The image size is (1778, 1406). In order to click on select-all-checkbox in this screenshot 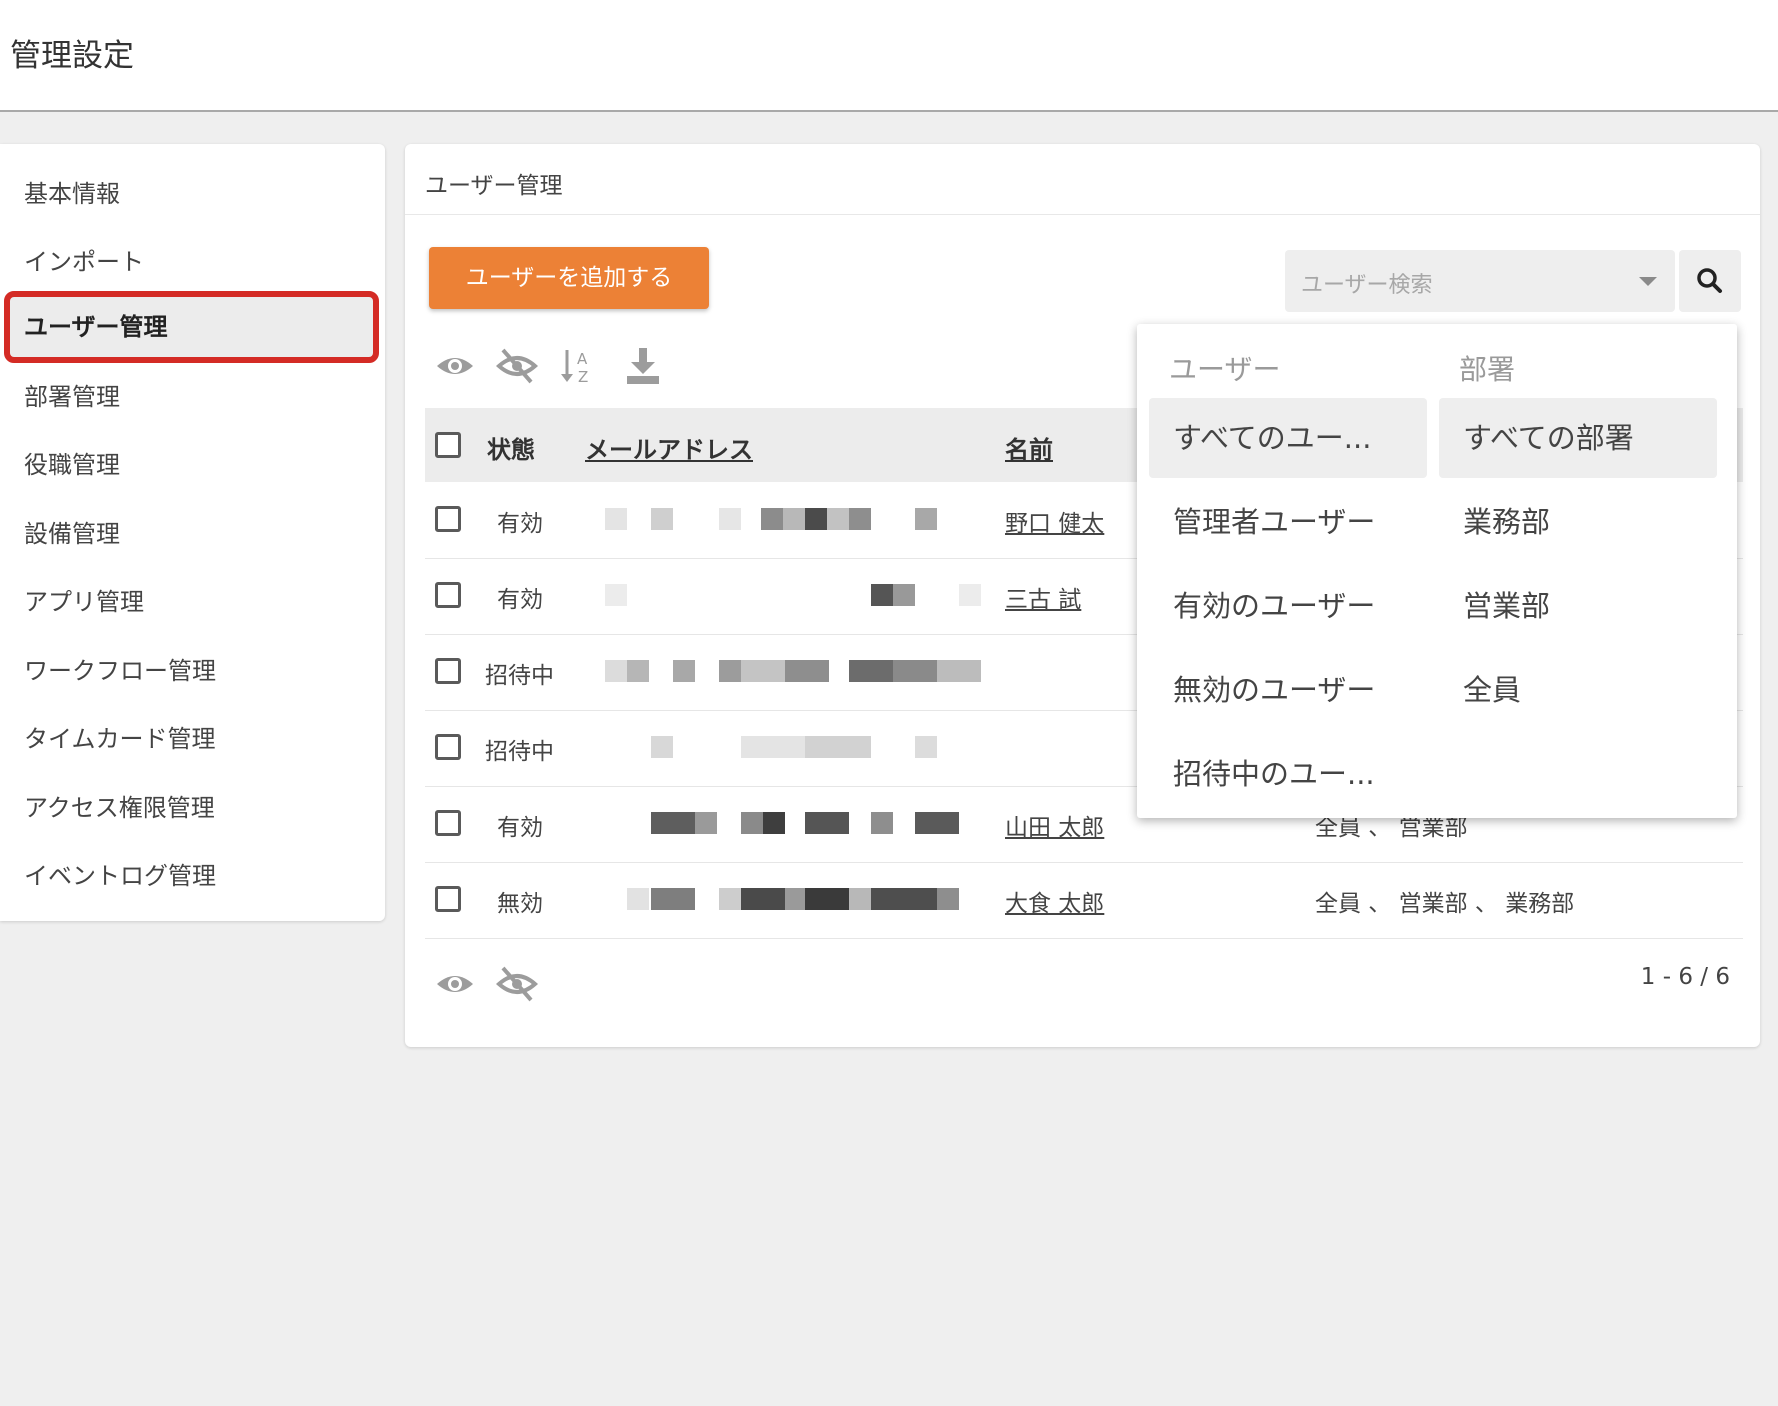, I will do `click(448, 445)`.